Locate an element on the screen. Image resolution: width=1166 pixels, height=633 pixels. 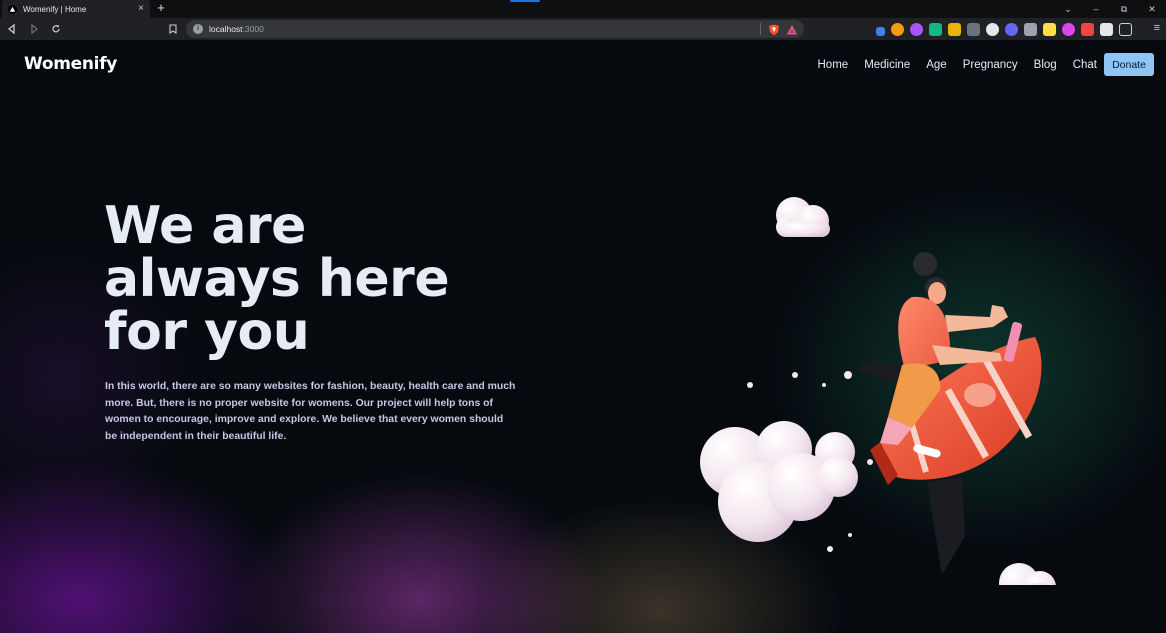
menu-icon: ≡ is located at coordinates (1157, 28).